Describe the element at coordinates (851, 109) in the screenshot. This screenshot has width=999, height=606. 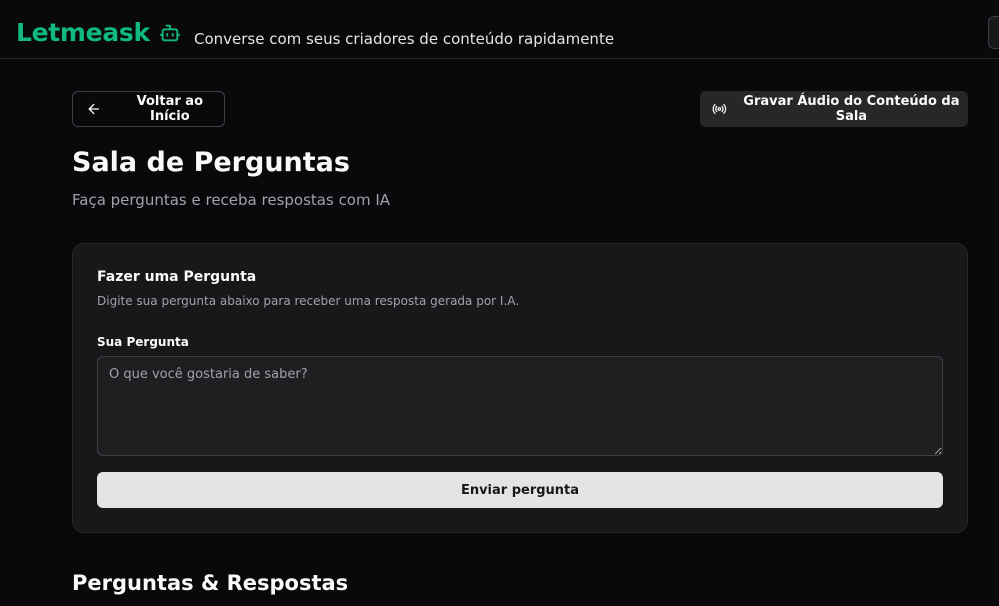
I see `record-audio-label: Gravar Áudio do Conteúdo da Sala` at that location.